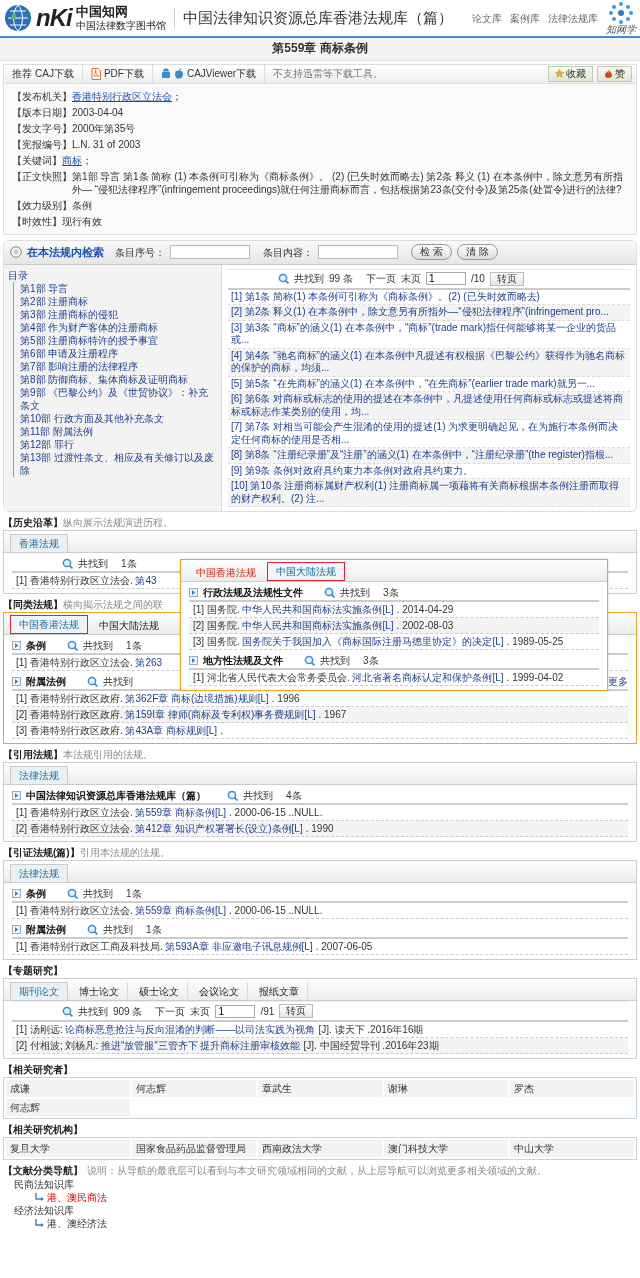 Image resolution: width=640 pixels, height=1278 pixels. Describe the element at coordinates (123, 74) in the screenshot. I see `download-link: PDF下载` at that location.